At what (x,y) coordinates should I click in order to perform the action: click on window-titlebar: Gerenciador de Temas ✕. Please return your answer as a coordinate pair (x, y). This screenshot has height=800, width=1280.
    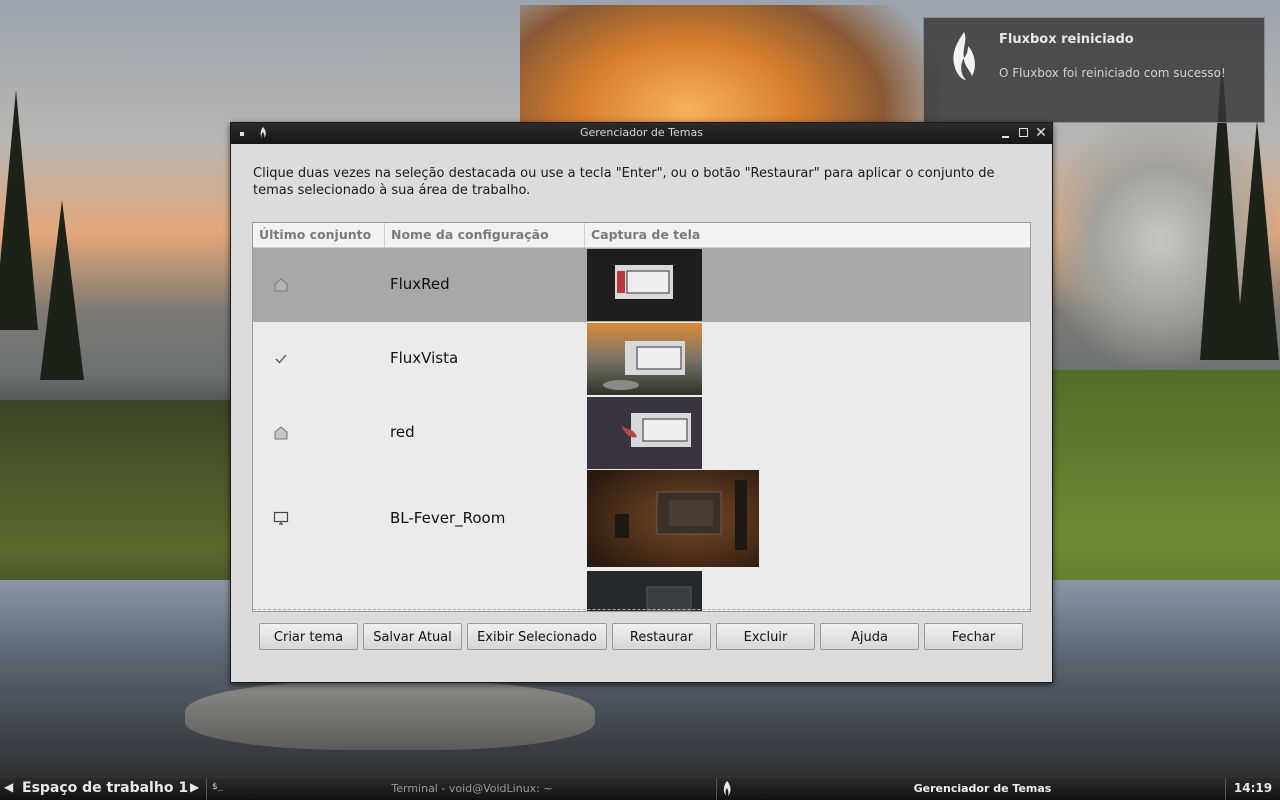
    Looking at the image, I should click on (641, 133).